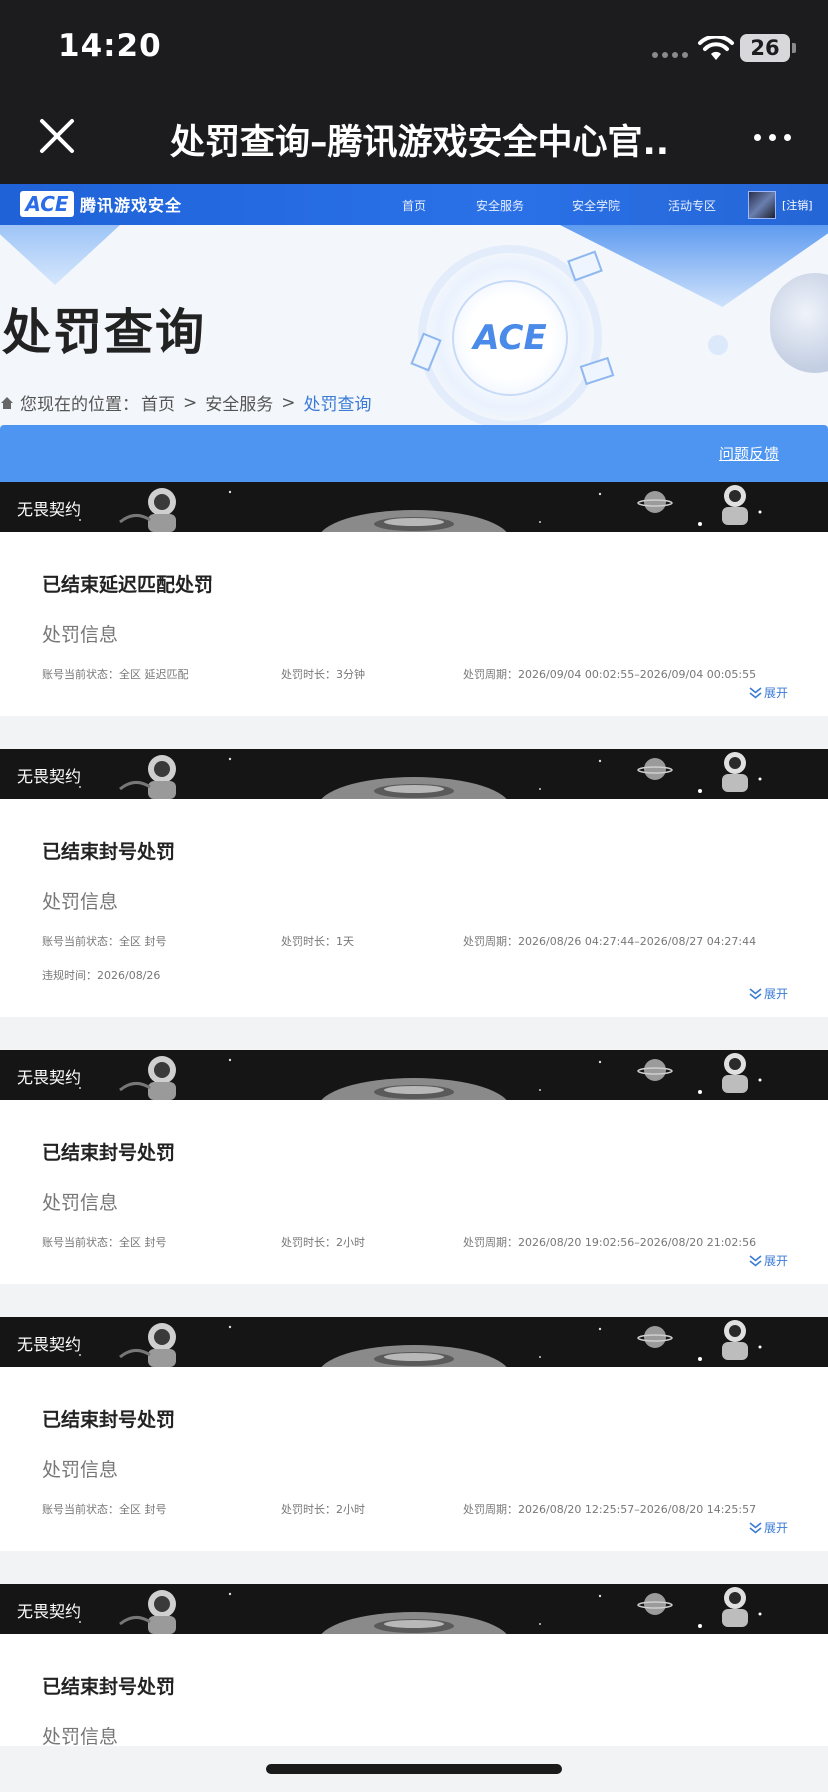 This screenshot has height=1792, width=828. Describe the element at coordinates (510, 338) in the screenshot. I see `hero-ace-logo: ACE` at that location.